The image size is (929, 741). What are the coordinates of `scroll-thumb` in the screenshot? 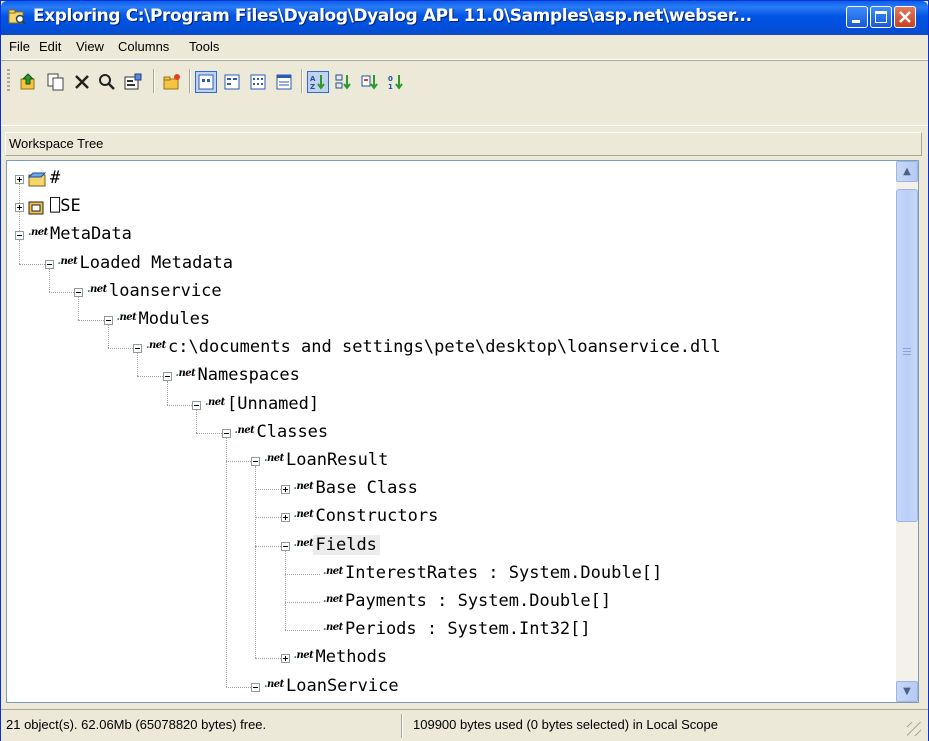 It's located at (907, 355).